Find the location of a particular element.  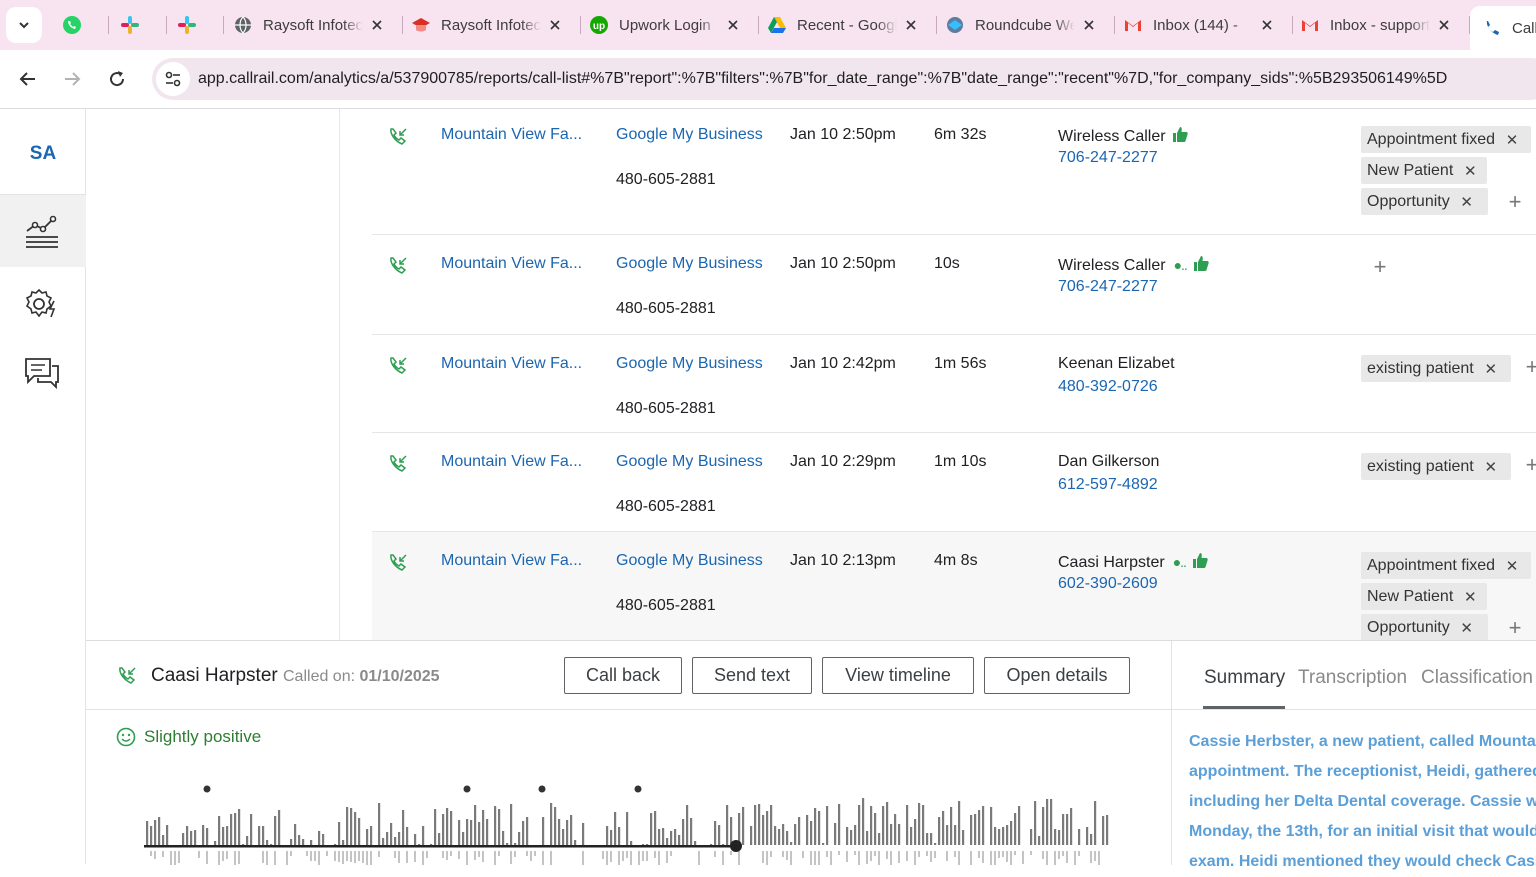

back-button is located at coordinates (28, 79).